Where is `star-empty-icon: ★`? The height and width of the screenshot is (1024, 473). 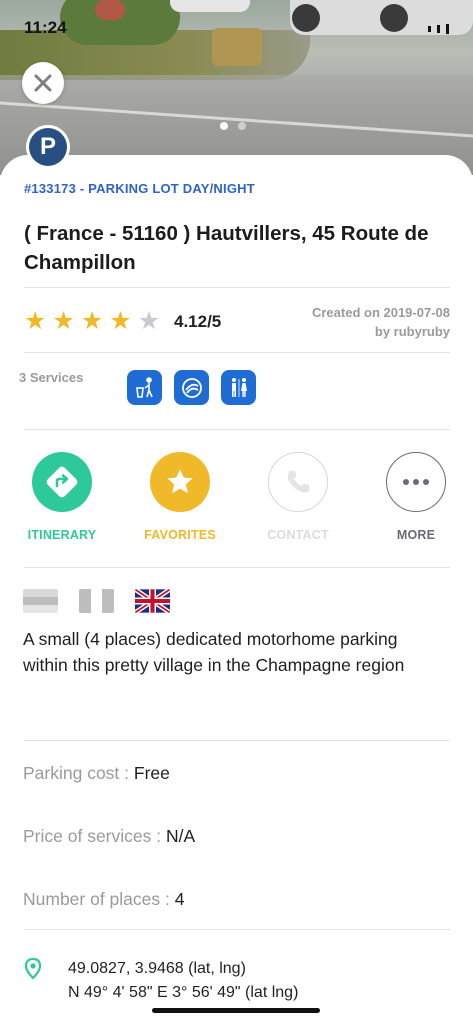 star-empty-icon: ★ is located at coordinates (149, 321).